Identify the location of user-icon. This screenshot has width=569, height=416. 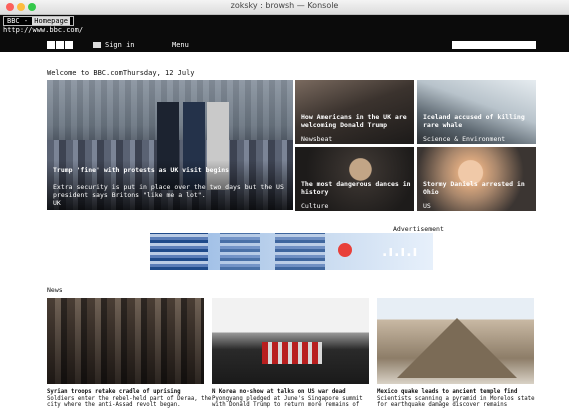
(97, 45).